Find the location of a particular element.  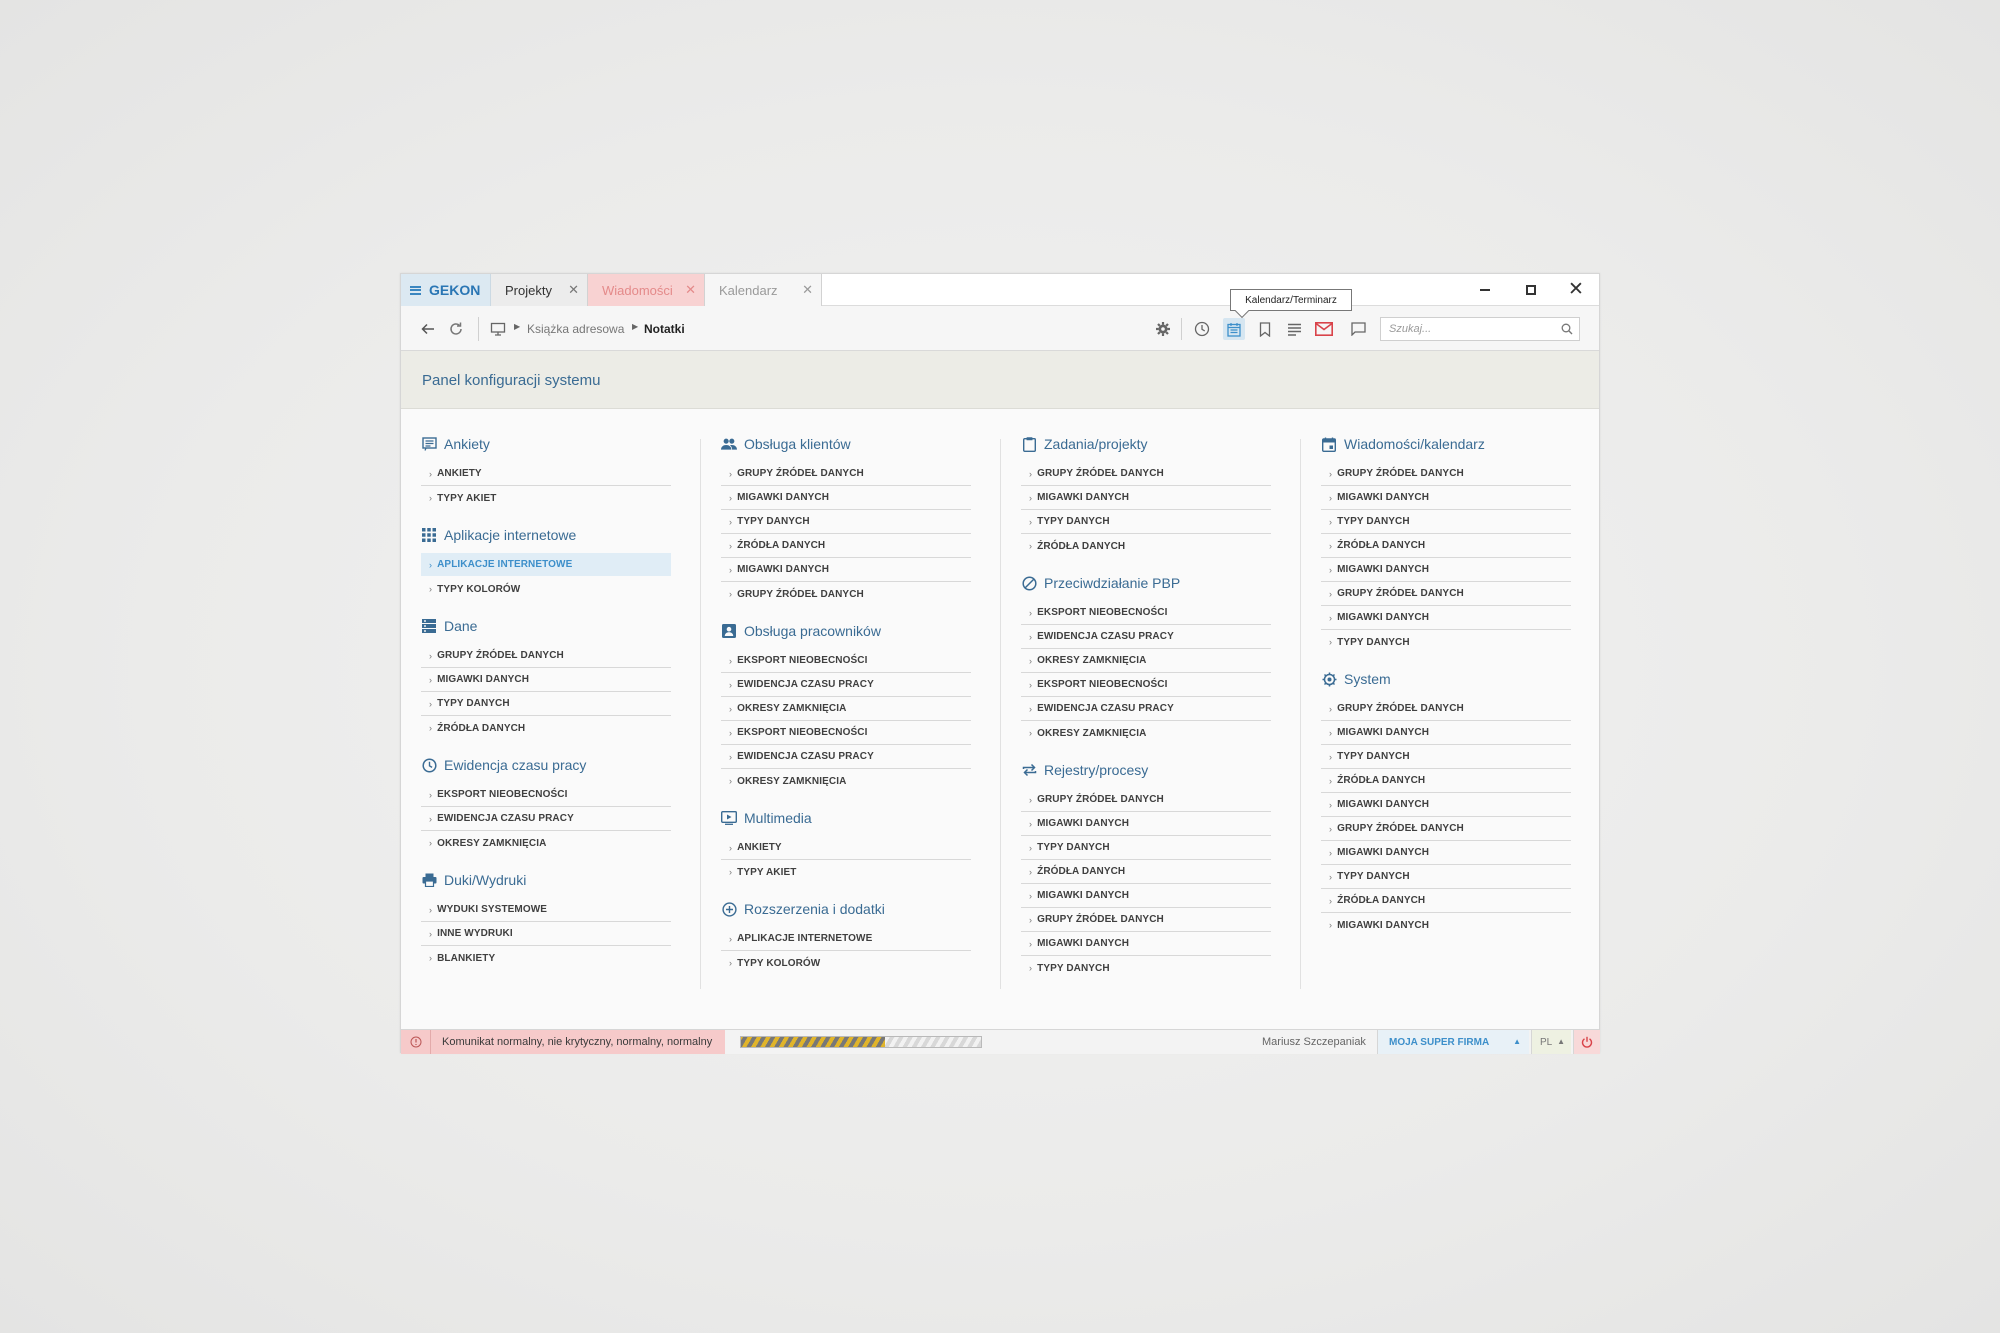

gear-icon is located at coordinates (1163, 329).